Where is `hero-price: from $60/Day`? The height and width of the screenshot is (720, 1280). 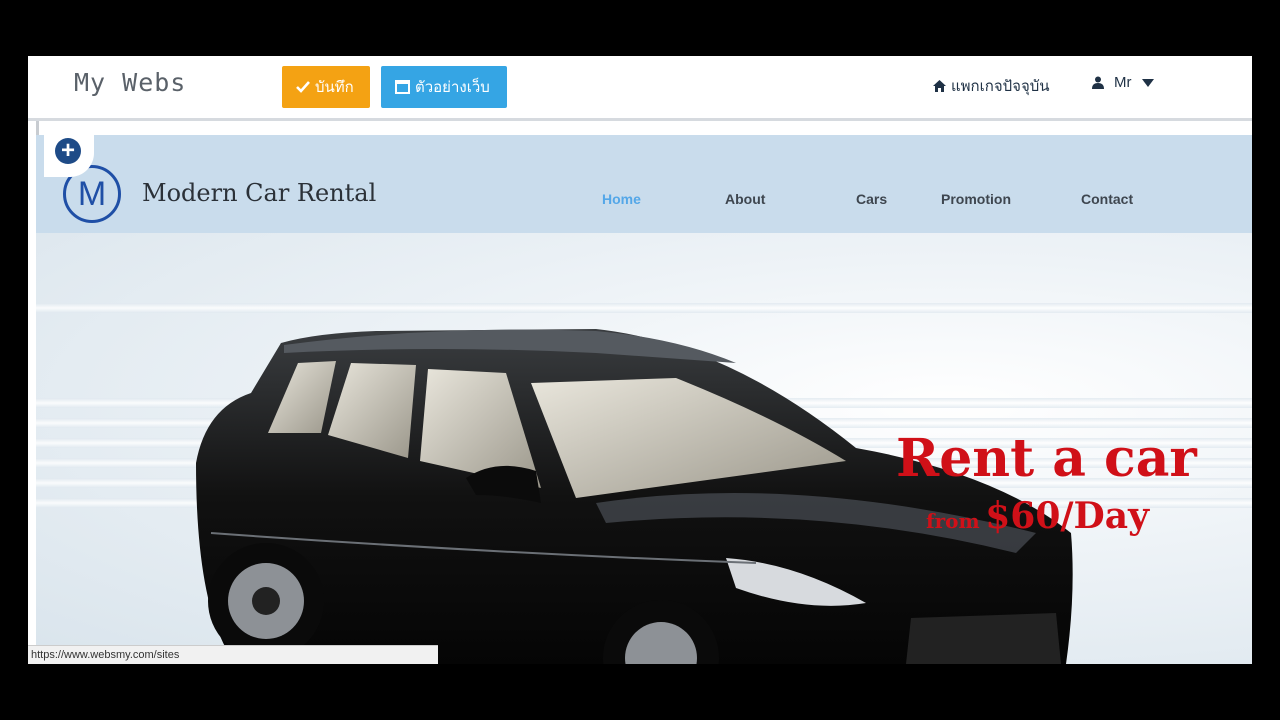
hero-price: from $60/Day is located at coordinates (1037, 516).